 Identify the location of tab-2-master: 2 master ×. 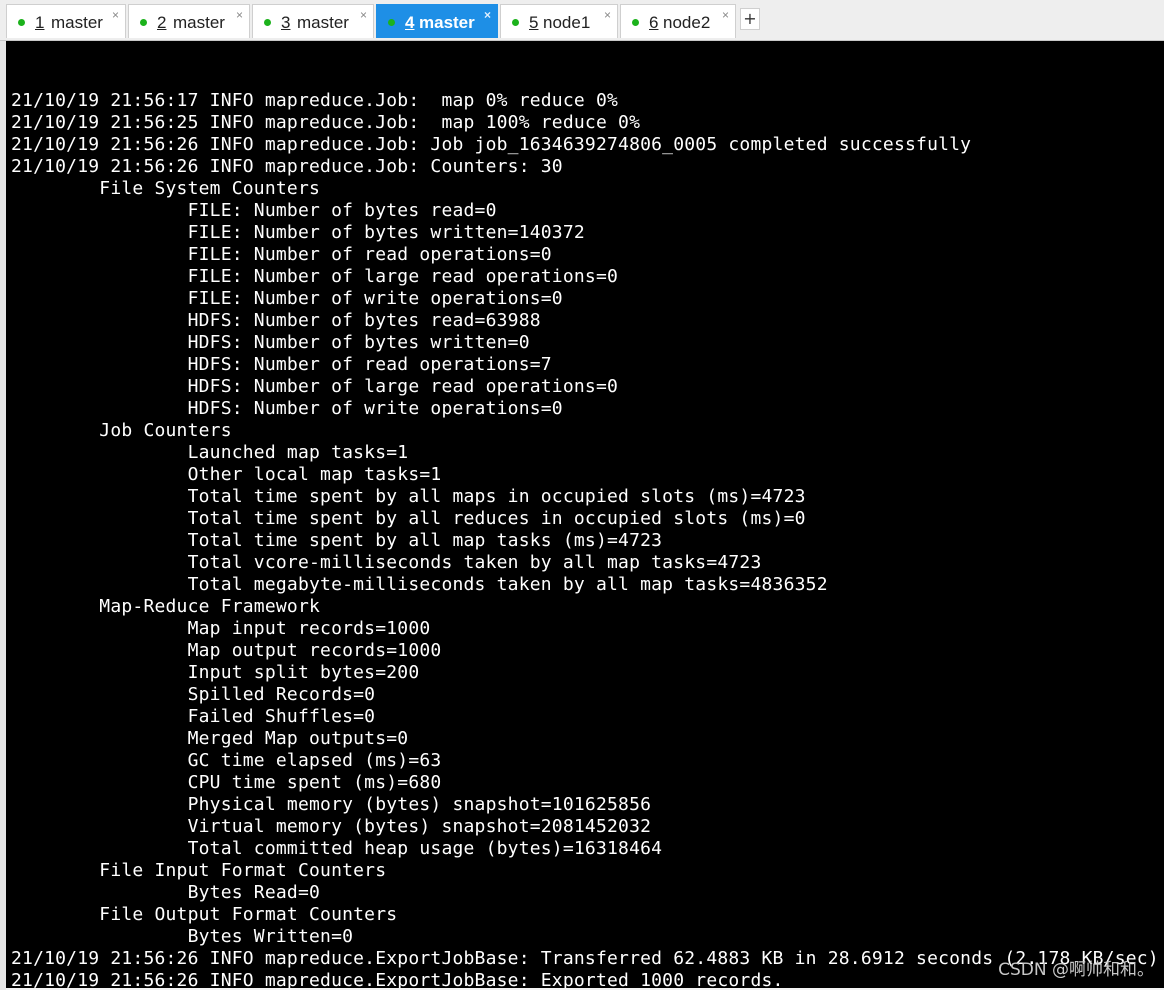
(189, 21).